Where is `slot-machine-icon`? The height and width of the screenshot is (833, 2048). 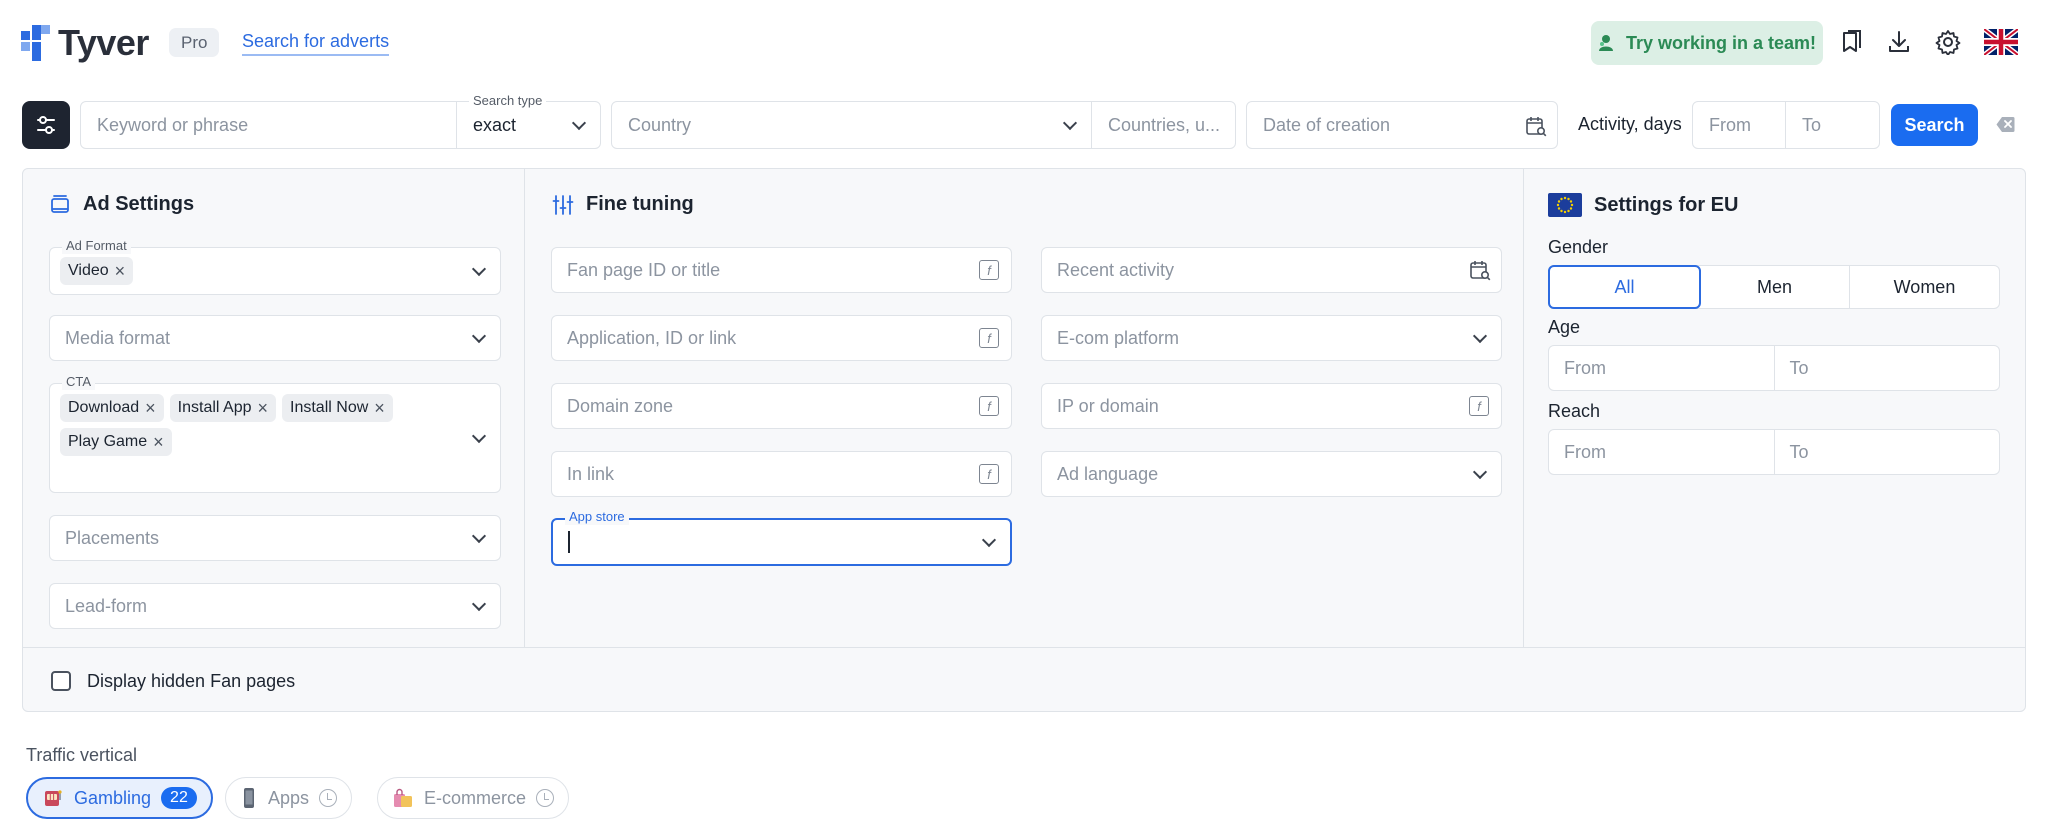
slot-machine-icon is located at coordinates (53, 798).